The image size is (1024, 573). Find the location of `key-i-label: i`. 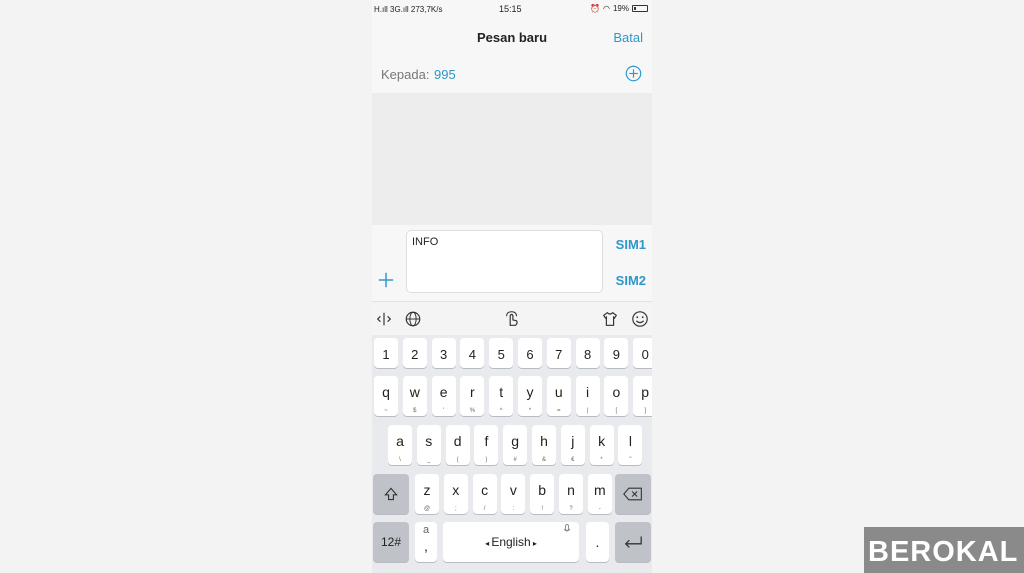

key-i-label: i is located at coordinates (588, 392).